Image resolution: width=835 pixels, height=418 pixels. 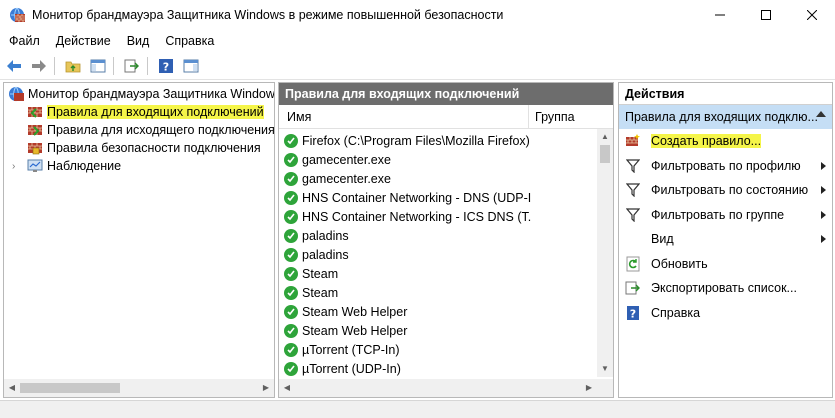 I want to click on maximize-button, so click(x=766, y=15).